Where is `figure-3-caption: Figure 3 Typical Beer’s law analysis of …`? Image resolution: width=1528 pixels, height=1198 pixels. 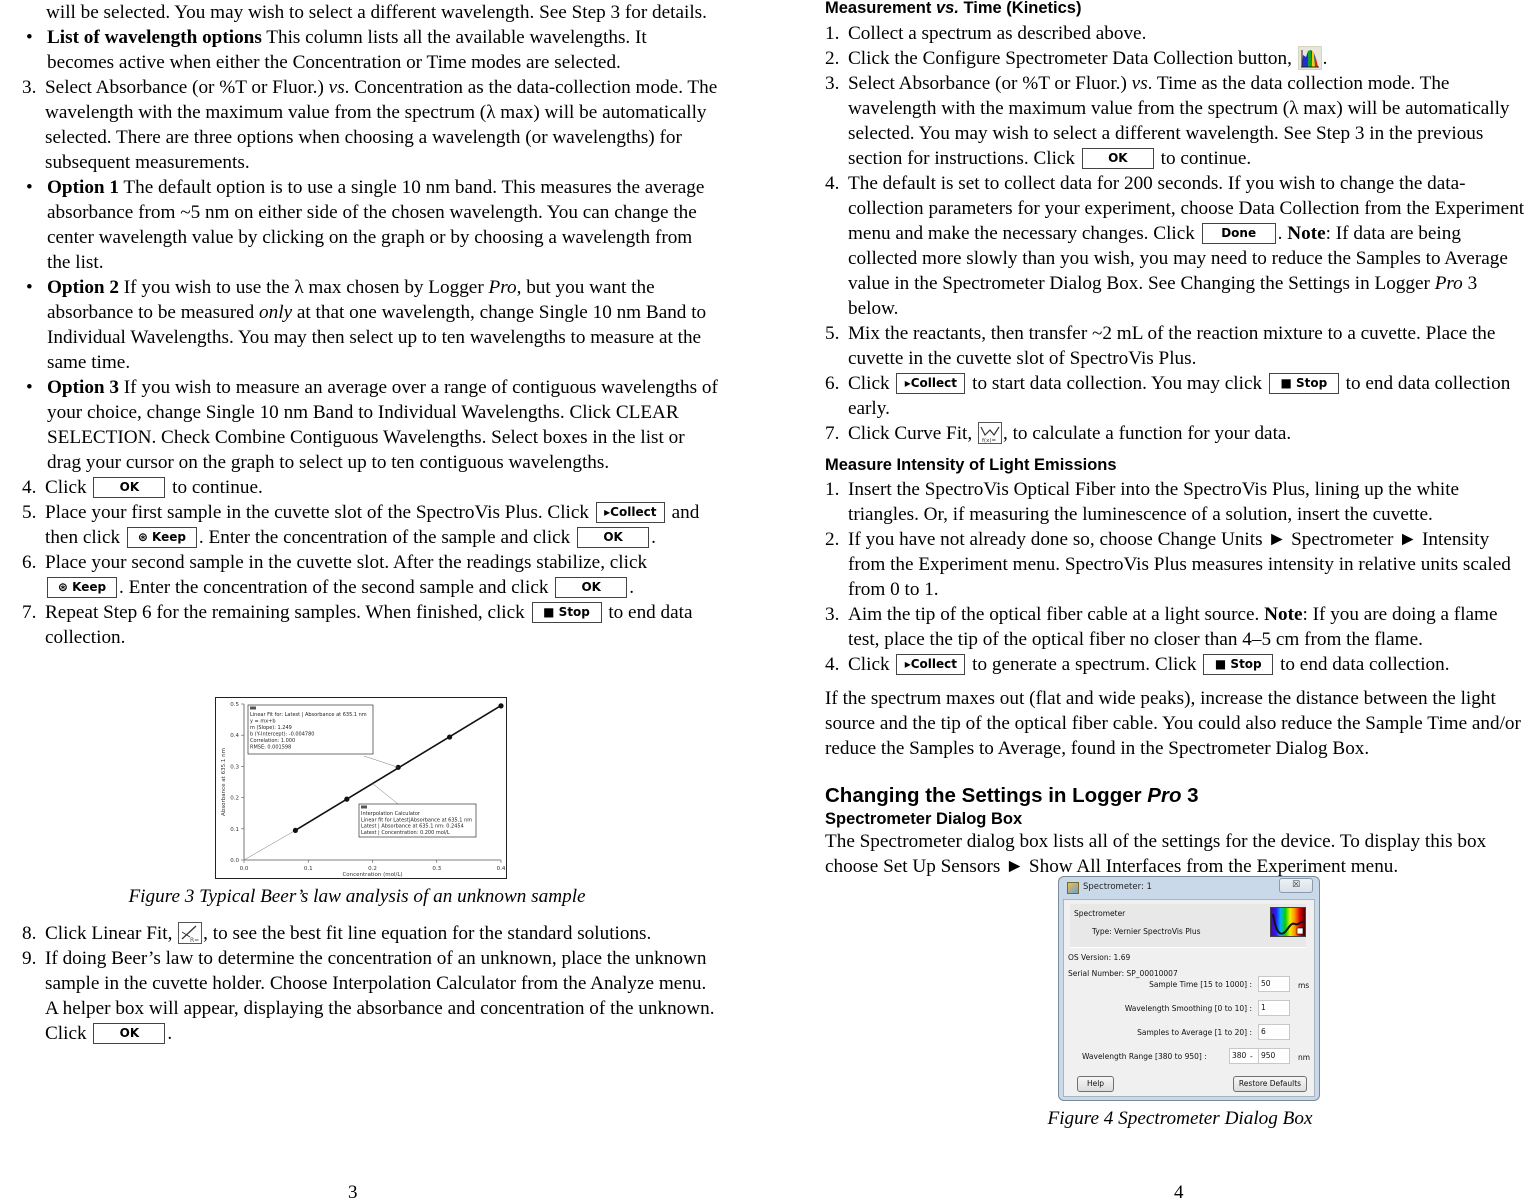 figure-3-caption: Figure 3 Typical Beer’s law analysis of … is located at coordinates (357, 896).